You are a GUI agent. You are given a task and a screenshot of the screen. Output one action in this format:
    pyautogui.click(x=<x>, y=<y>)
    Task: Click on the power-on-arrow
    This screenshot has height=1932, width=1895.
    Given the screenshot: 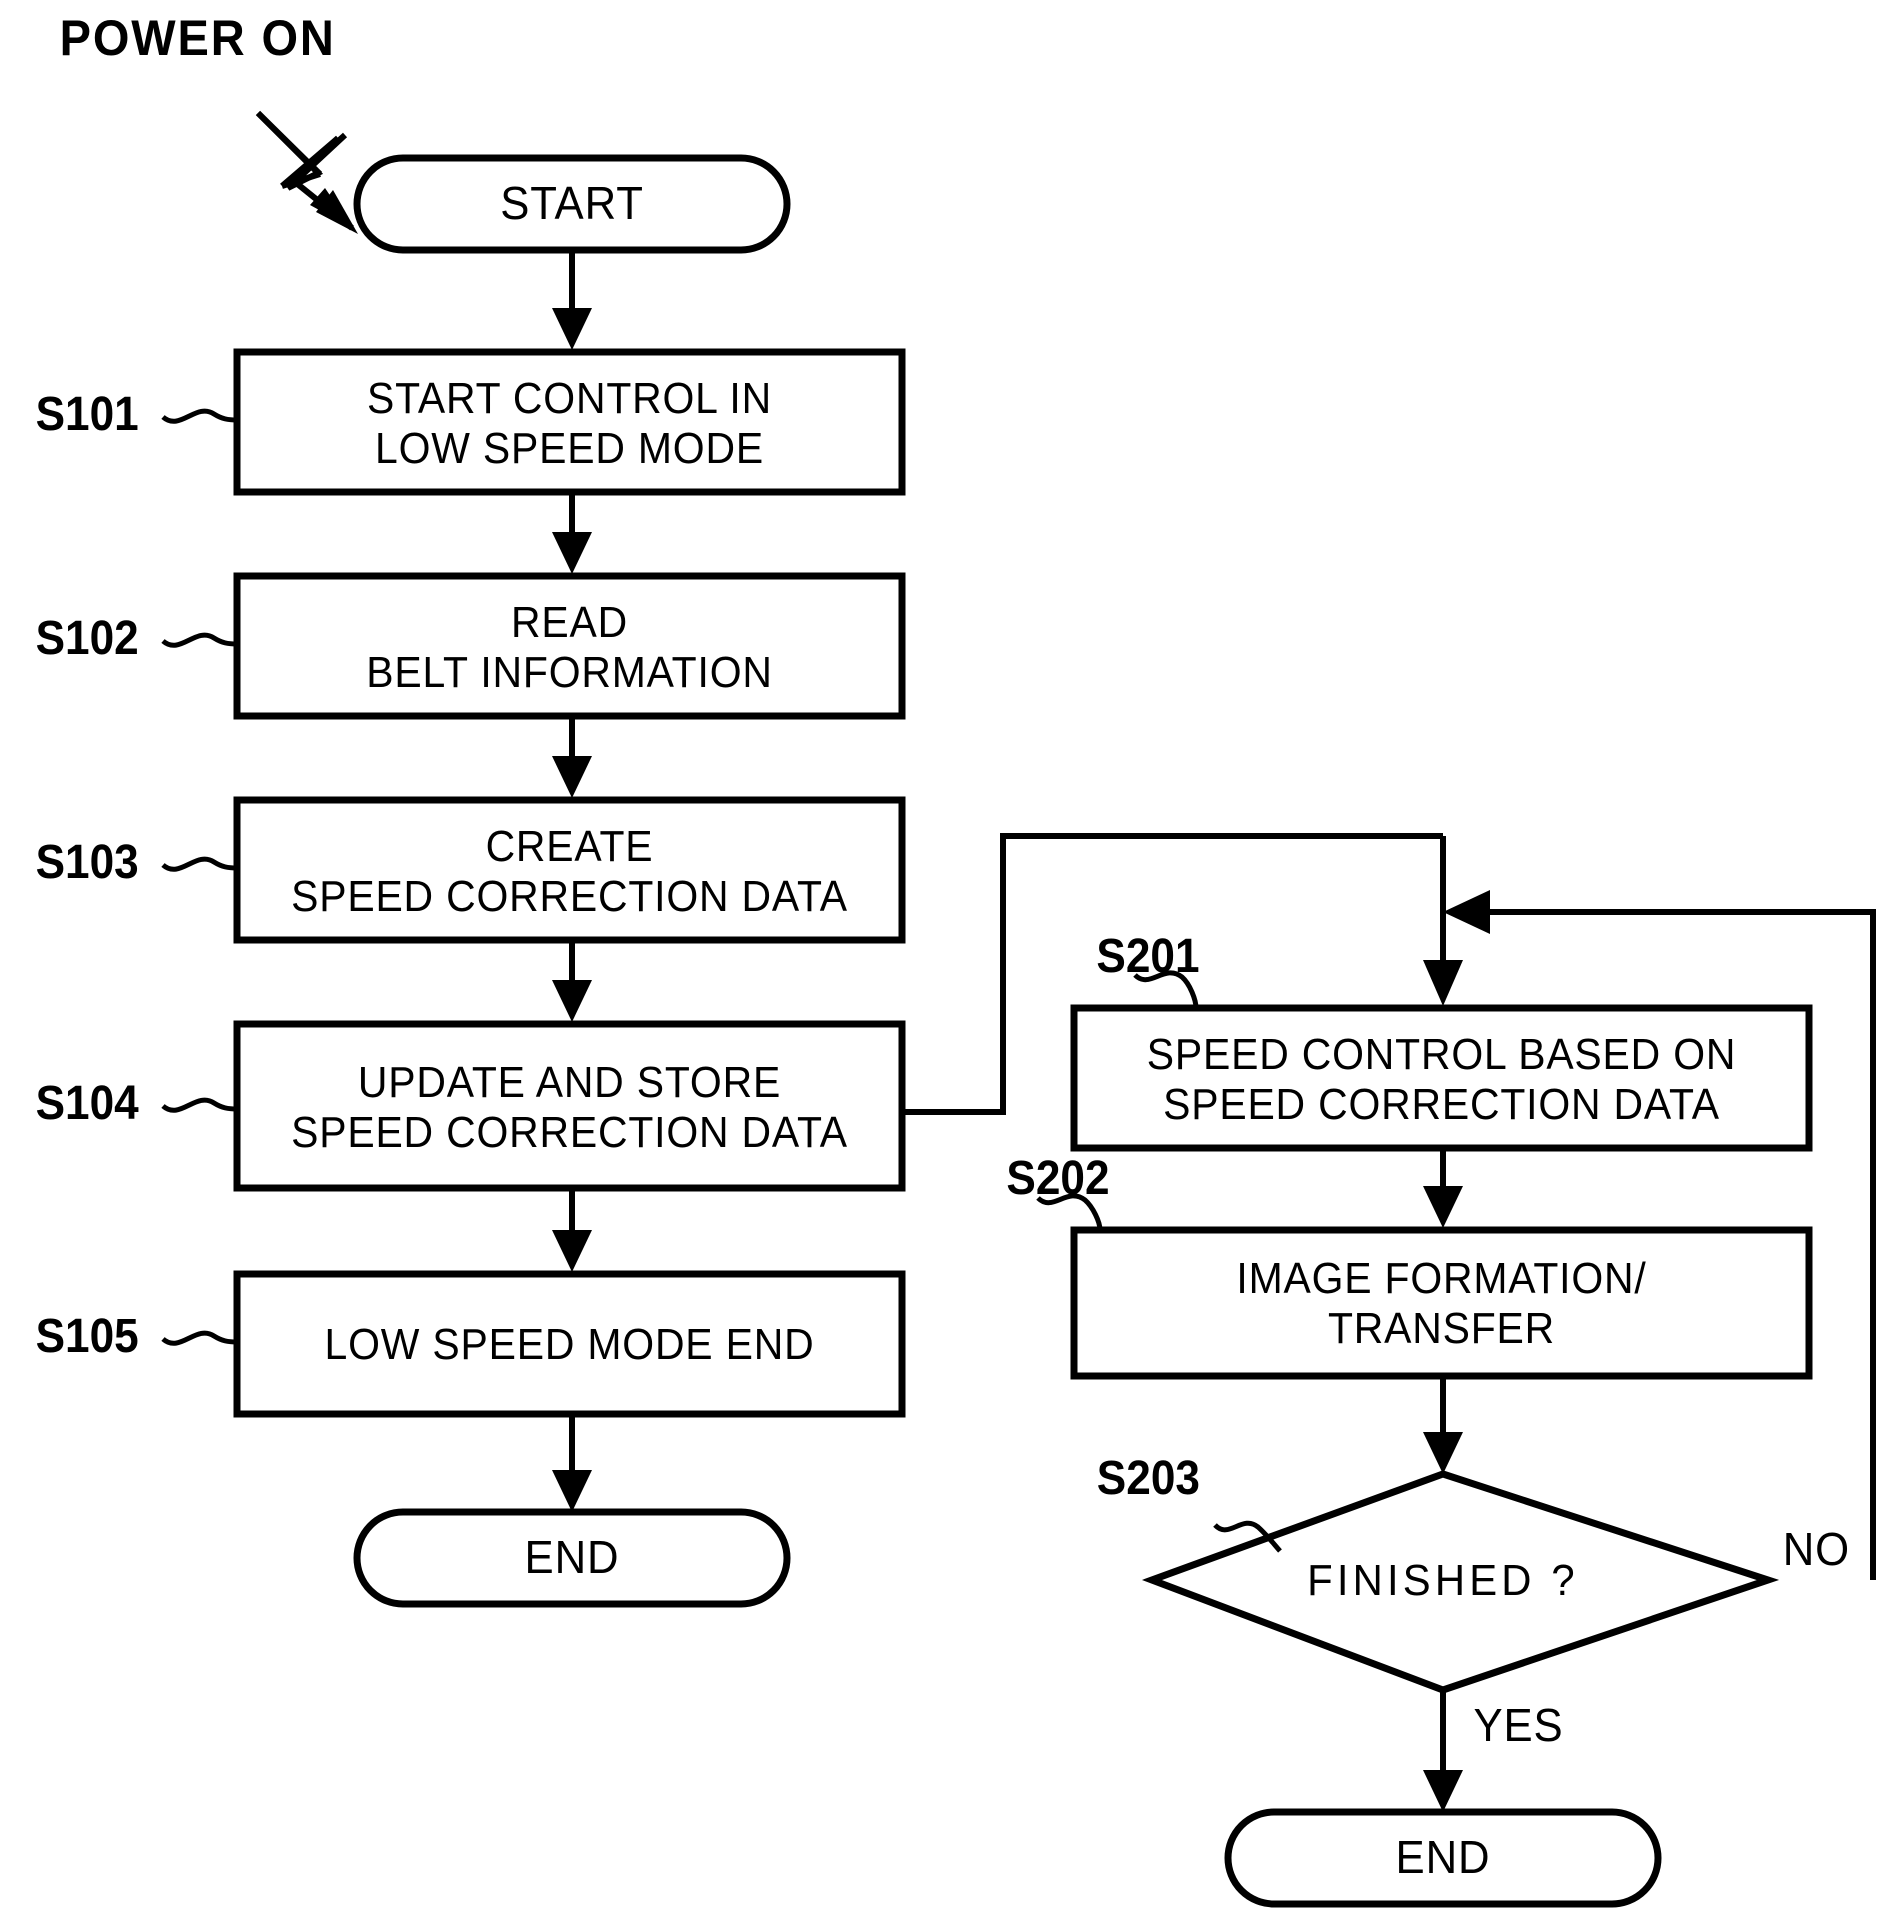 What is the action you would take?
    pyautogui.click(x=306, y=172)
    